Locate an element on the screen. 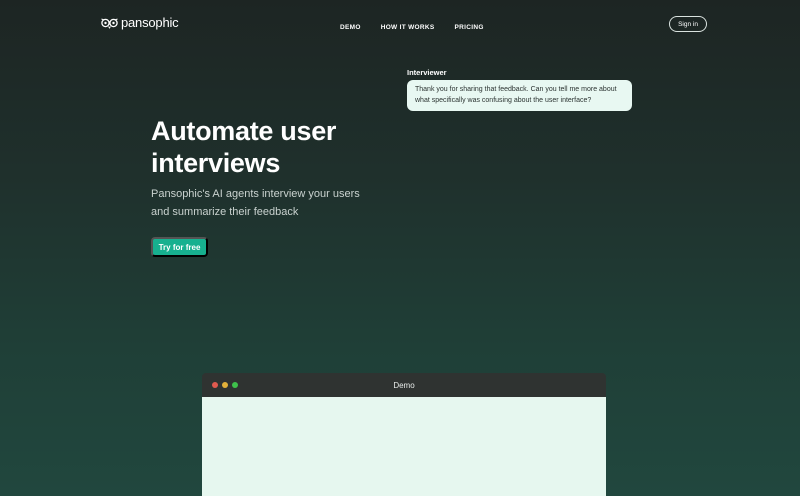 The width and height of the screenshot is (800, 496). nav-demo: DEMO is located at coordinates (350, 27).